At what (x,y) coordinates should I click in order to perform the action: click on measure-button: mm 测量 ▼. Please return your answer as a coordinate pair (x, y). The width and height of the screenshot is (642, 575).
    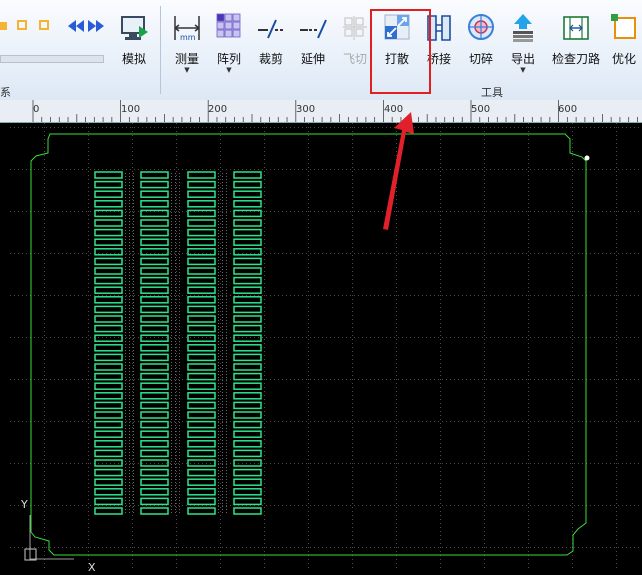
    Looking at the image, I should click on (187, 44).